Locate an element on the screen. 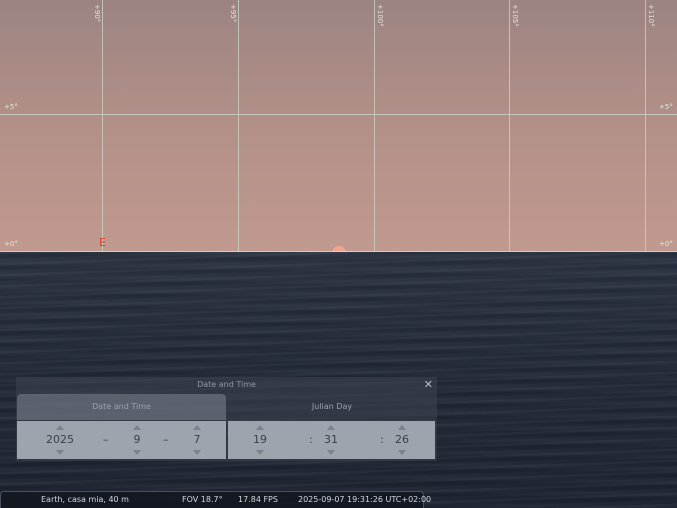  location-text: Earth, casa mia, 40 m is located at coordinates (85, 499).